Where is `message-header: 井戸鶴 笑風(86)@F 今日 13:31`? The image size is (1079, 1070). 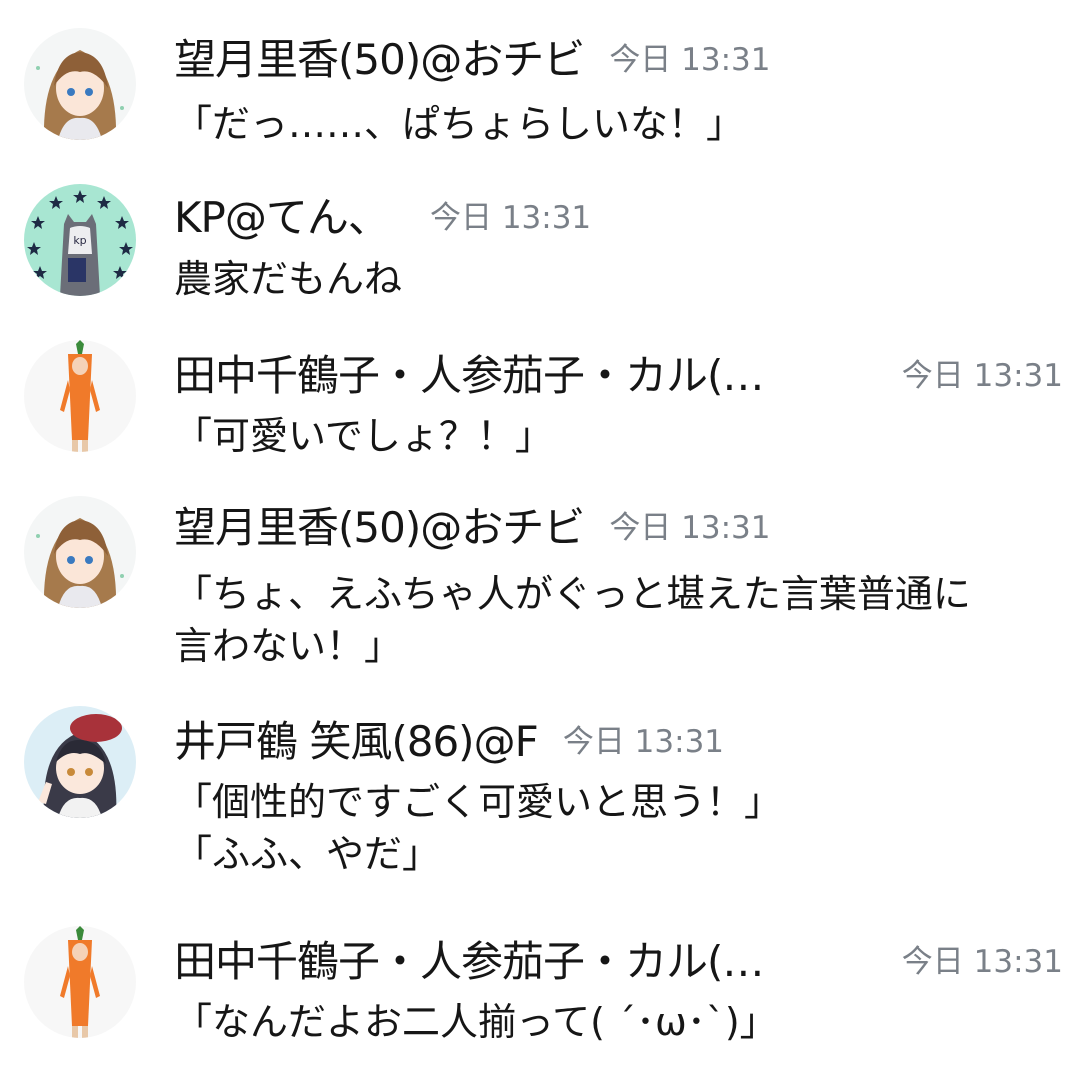
message-header: 井戸鶴 笑風(86)@F 今日 13:31 is located at coordinates (616, 742).